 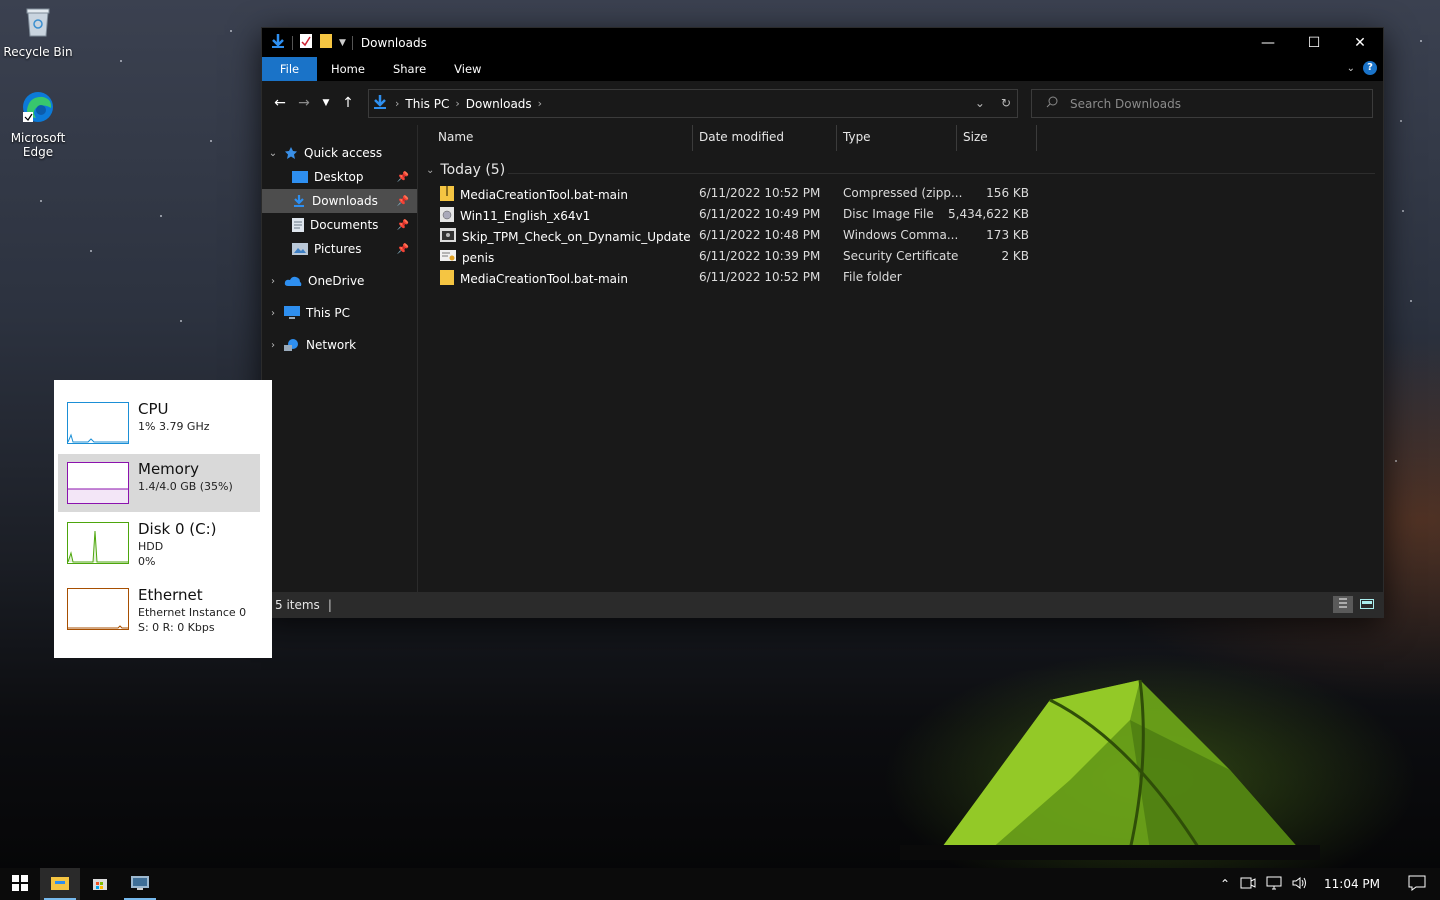 I want to click on recent-locations-chevron-icon: ▼, so click(x=326, y=103).